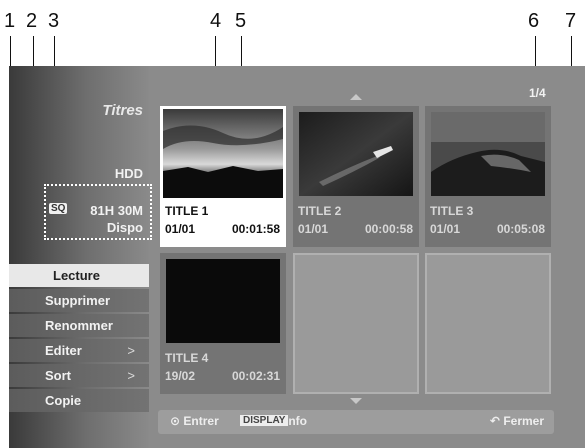 The width and height of the screenshot is (585, 448). What do you see at coordinates (520, 229) in the screenshot?
I see `title-duration: 00:05:08` at bounding box center [520, 229].